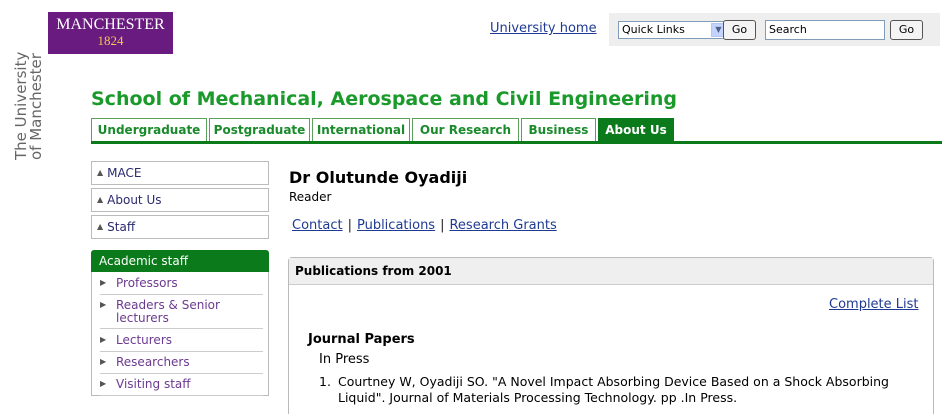 The image size is (942, 414). Describe the element at coordinates (739, 30) in the screenshot. I see `quick-links-go-button: Go` at that location.